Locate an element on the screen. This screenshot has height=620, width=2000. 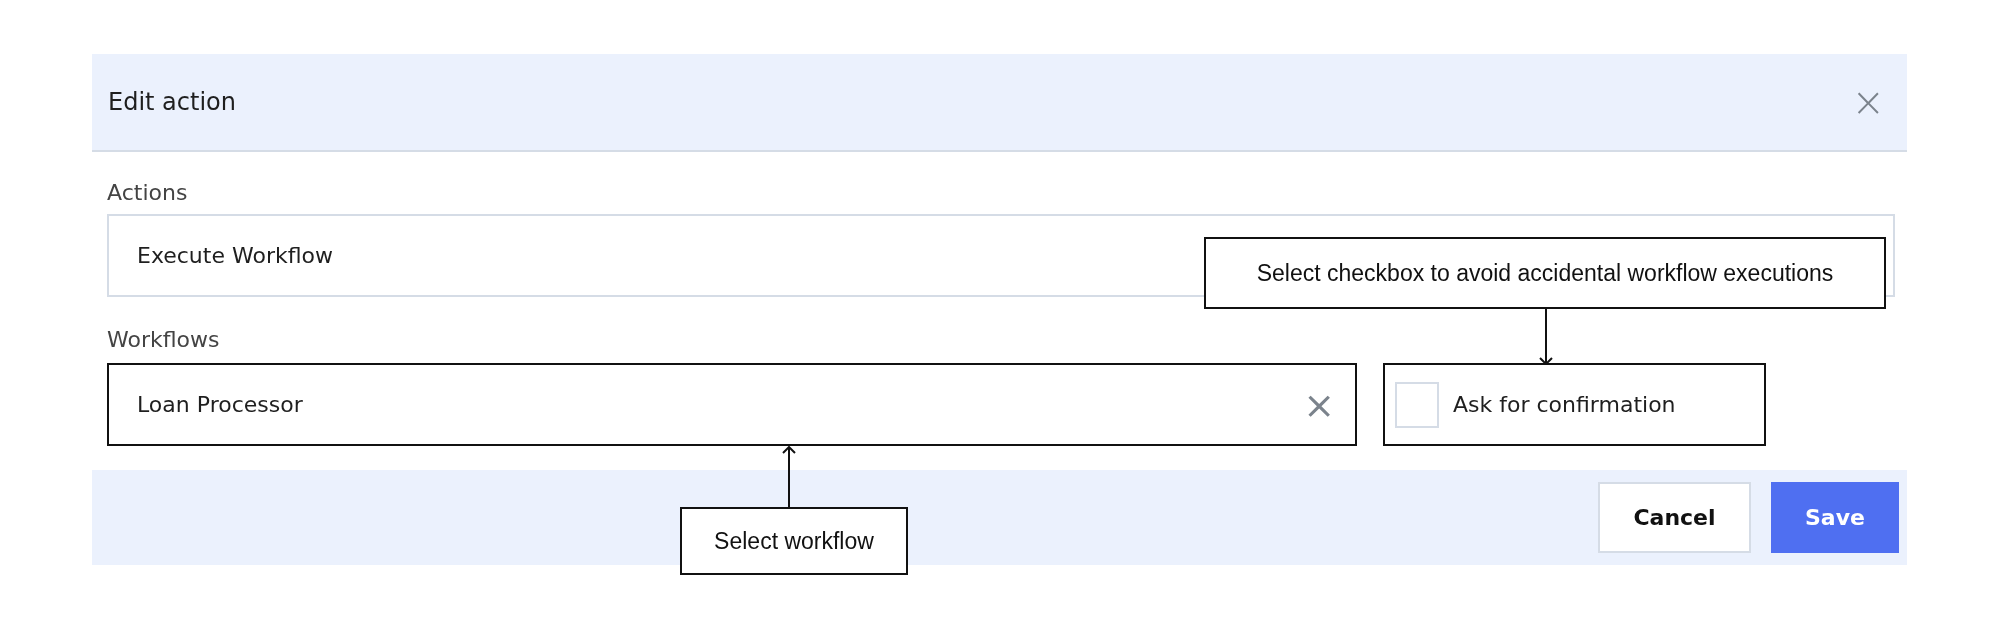
confirmation-checkbox: Ask for confirmation is located at coordinates (1574, 404).